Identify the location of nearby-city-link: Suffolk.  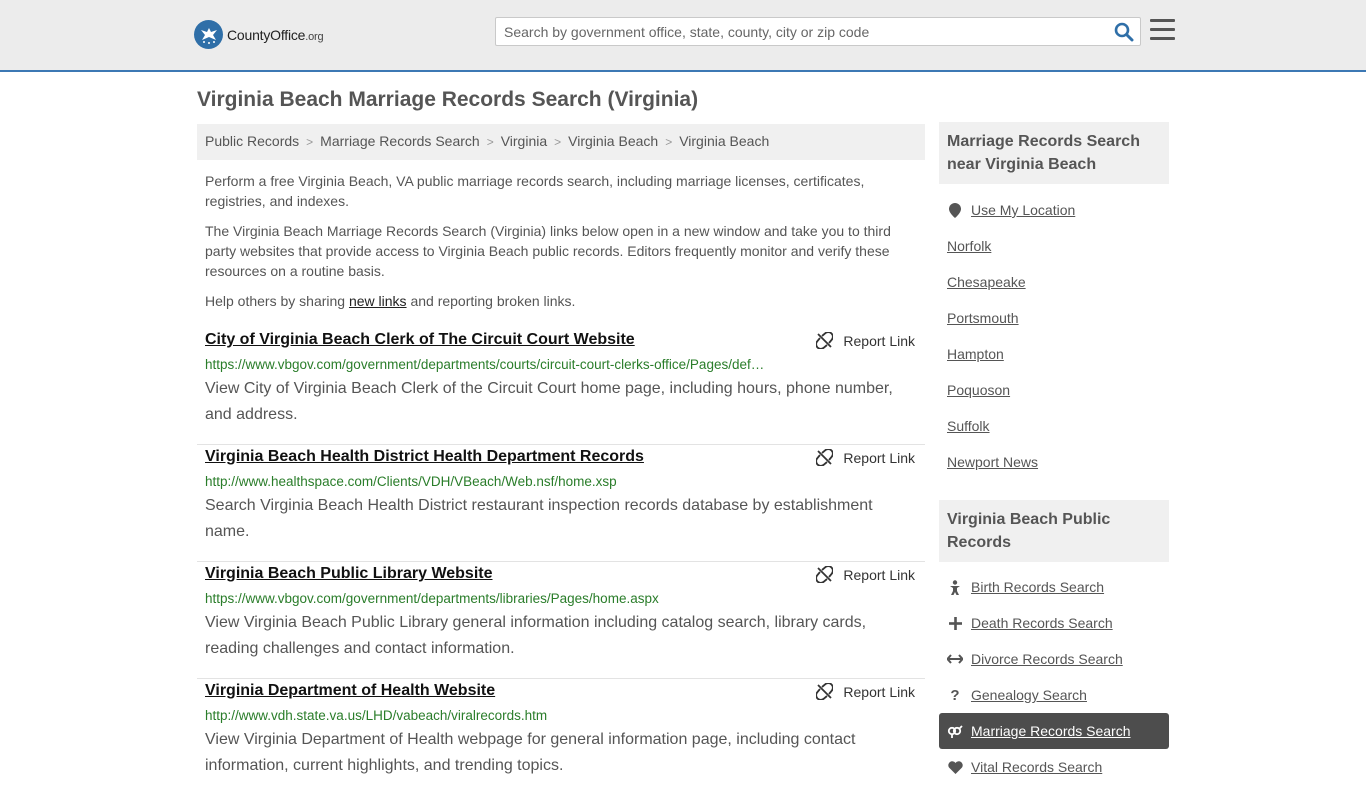
(1054, 426).